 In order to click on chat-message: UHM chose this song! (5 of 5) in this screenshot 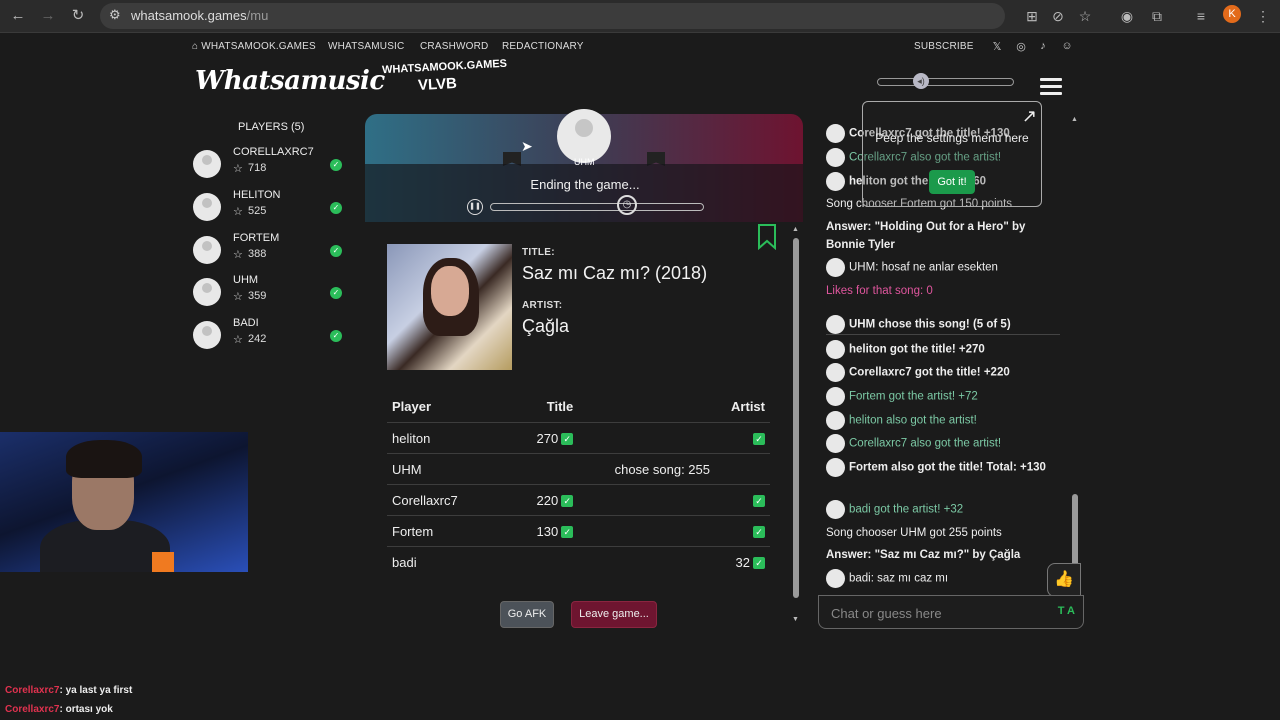, I will do `click(942, 324)`.